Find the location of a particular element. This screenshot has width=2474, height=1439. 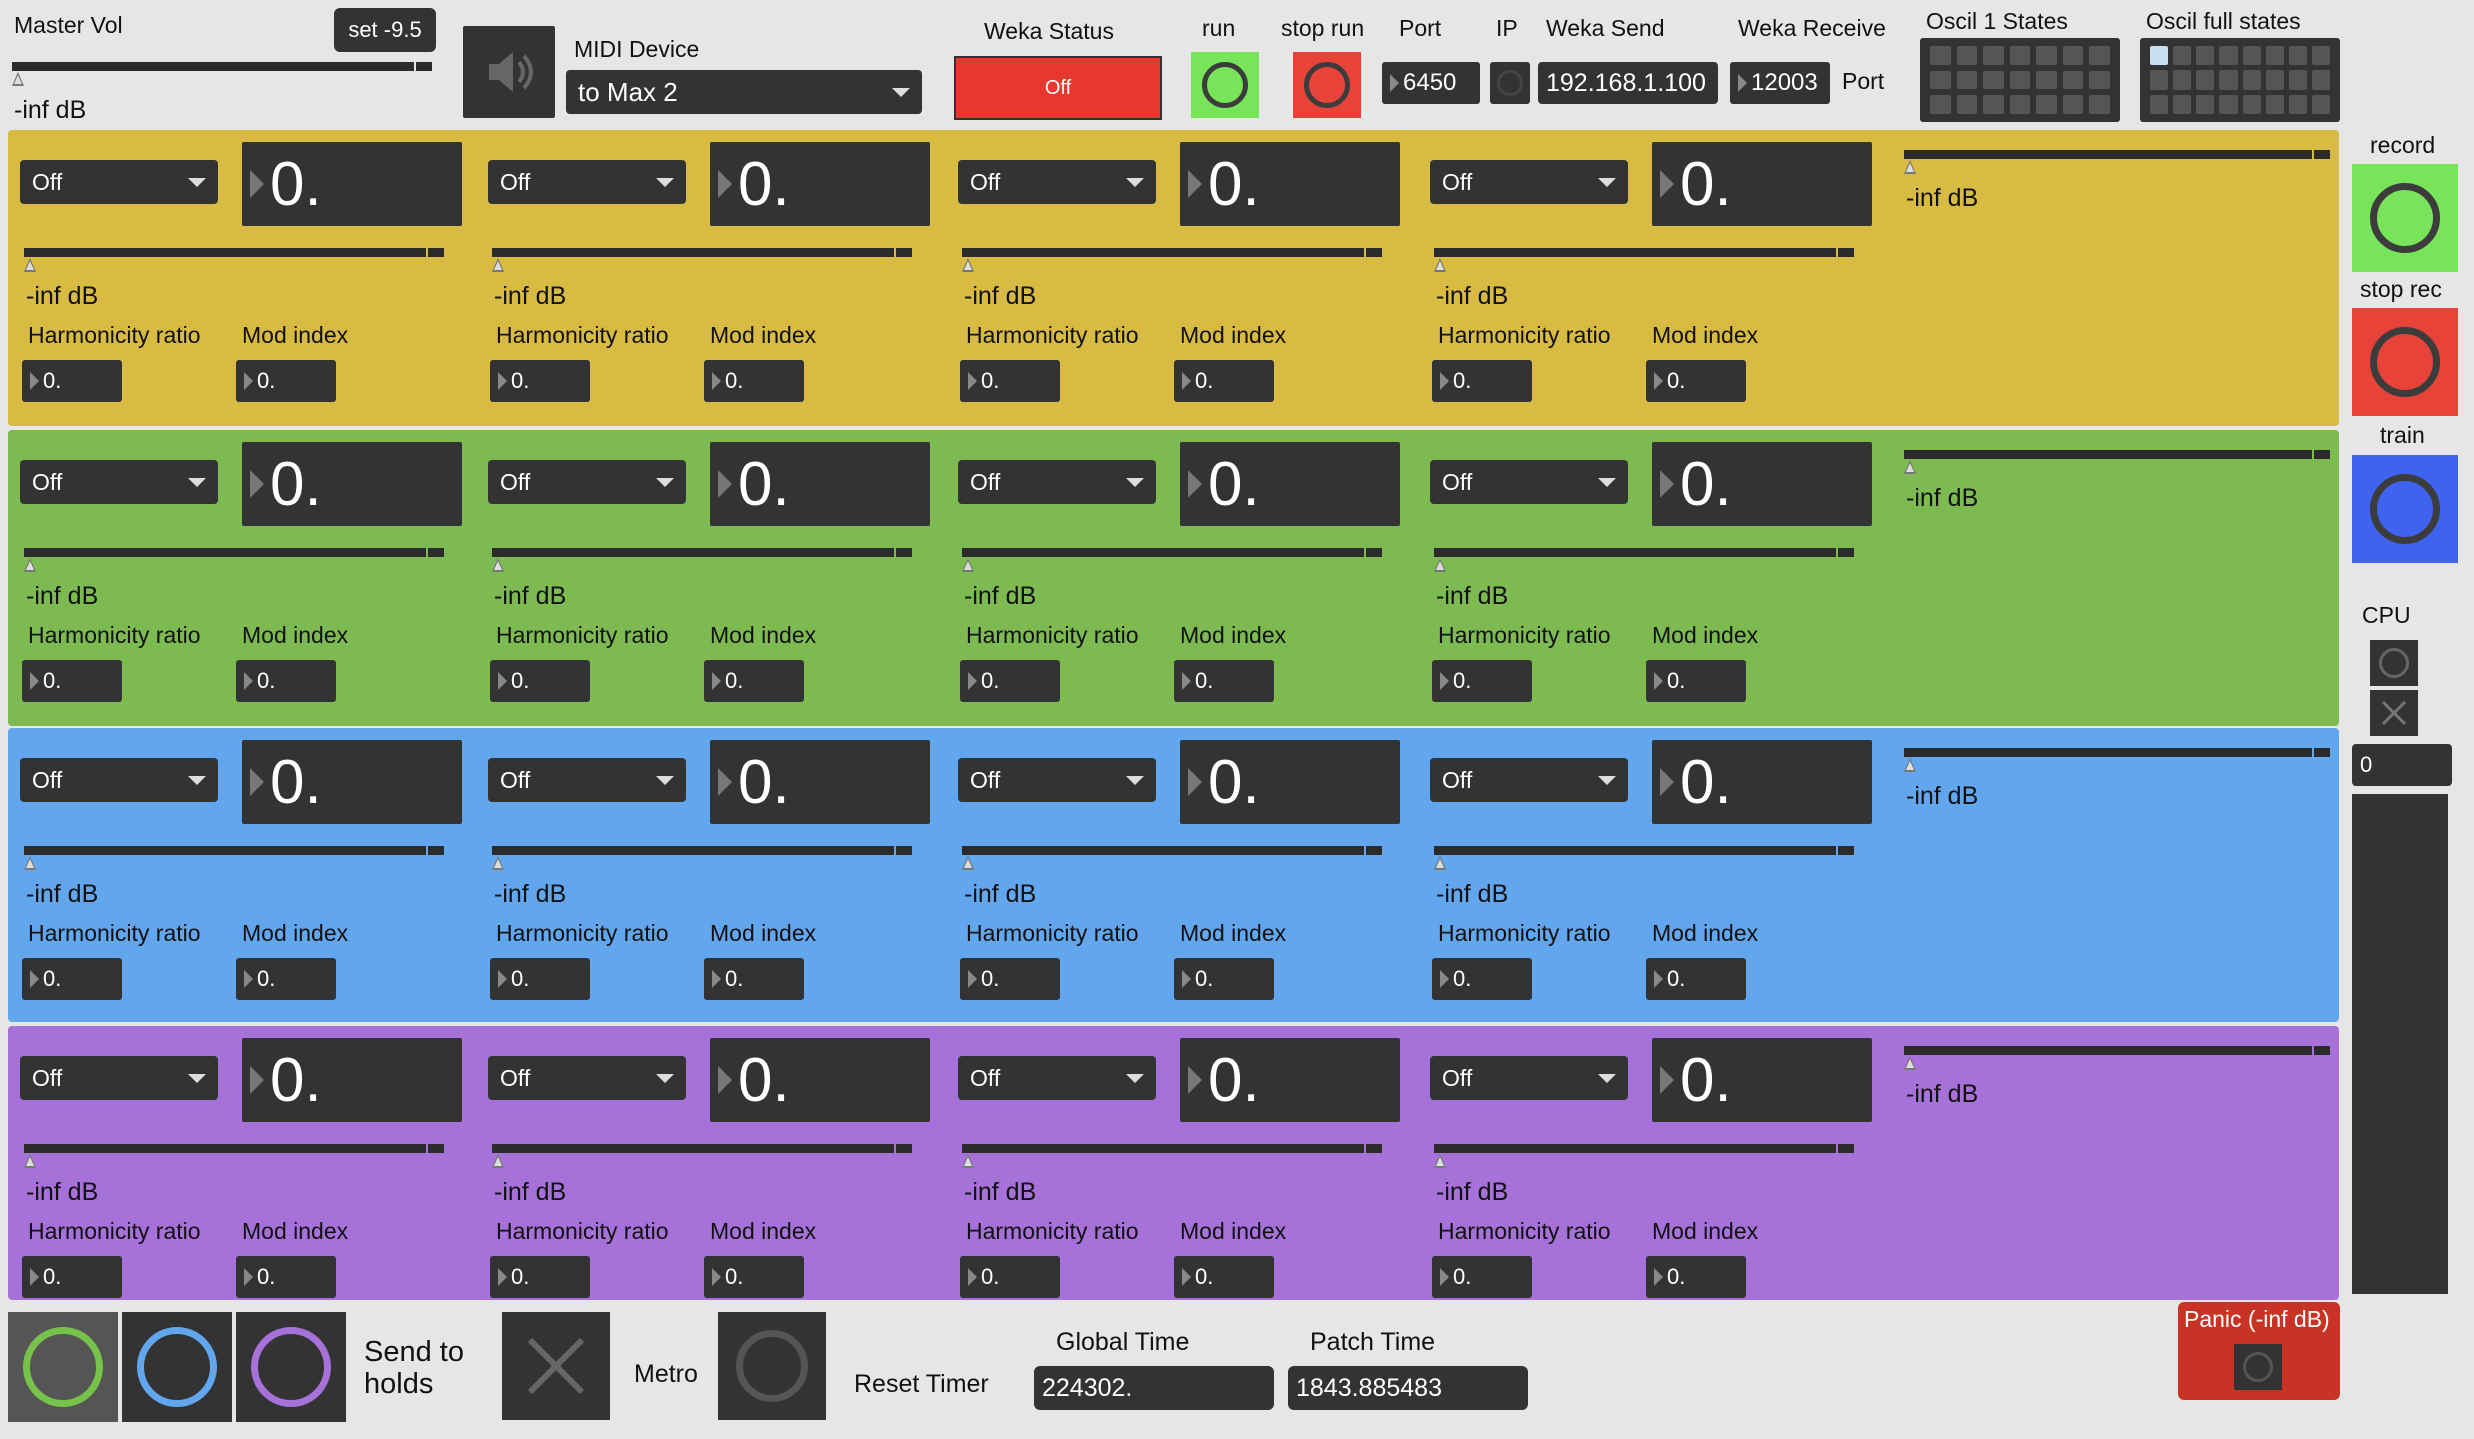

midi-device-select: to Max 2 is located at coordinates (744, 92).